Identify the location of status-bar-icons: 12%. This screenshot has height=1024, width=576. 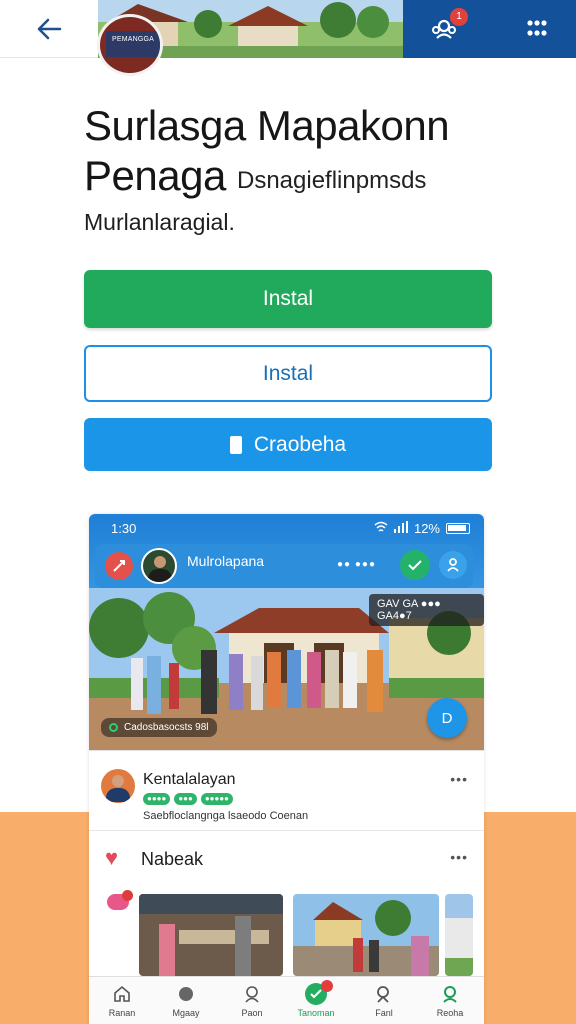
(422, 528).